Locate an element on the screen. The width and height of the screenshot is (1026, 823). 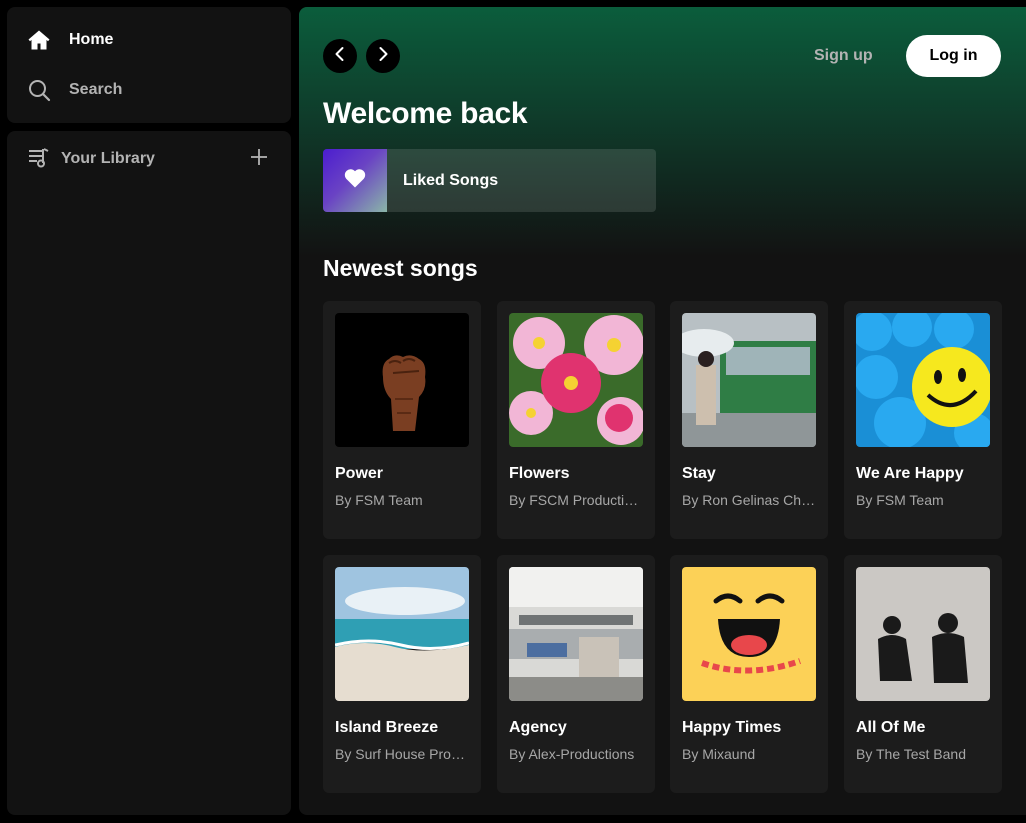
song-artist: By The Test Band is located at coordinates (911, 754).